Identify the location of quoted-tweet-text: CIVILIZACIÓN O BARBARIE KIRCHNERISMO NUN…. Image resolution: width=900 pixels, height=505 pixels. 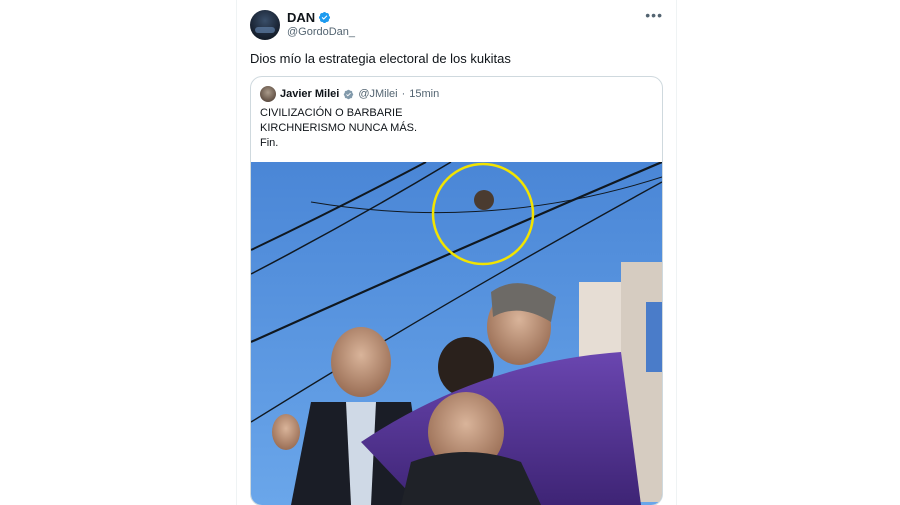
(338, 128).